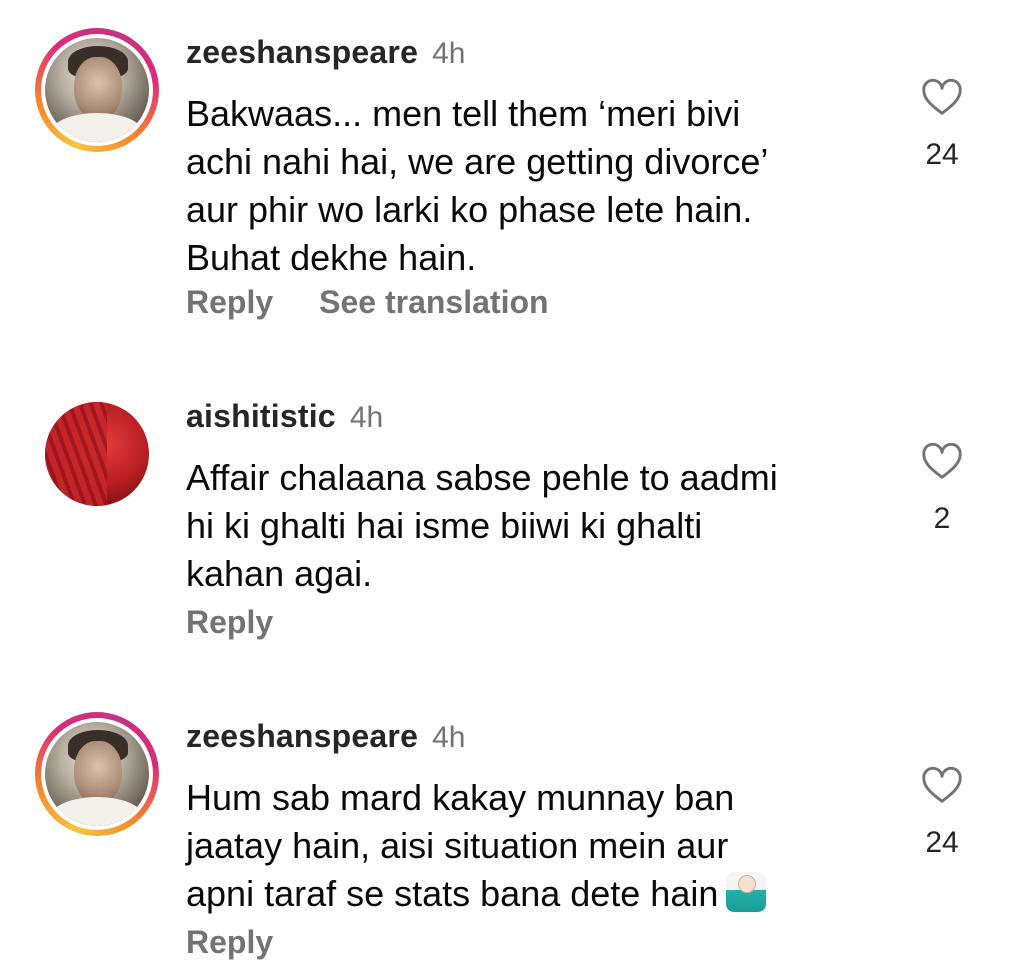 The height and width of the screenshot is (980, 1024). I want to click on see-translation-button: See translation, so click(433, 302).